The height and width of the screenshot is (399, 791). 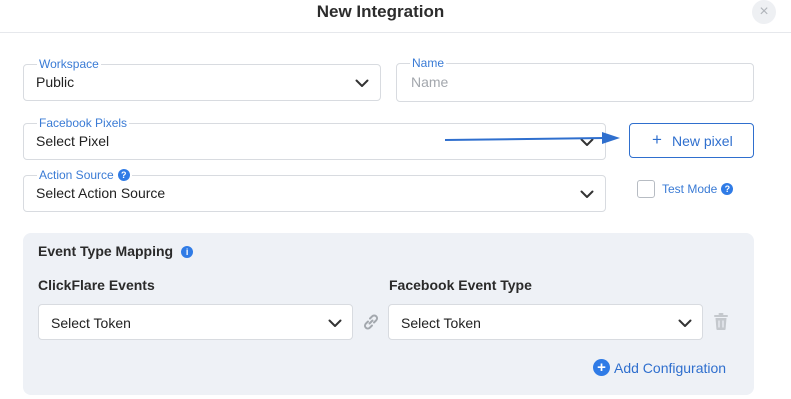 I want to click on plus-circle-icon: +, so click(x=601, y=367).